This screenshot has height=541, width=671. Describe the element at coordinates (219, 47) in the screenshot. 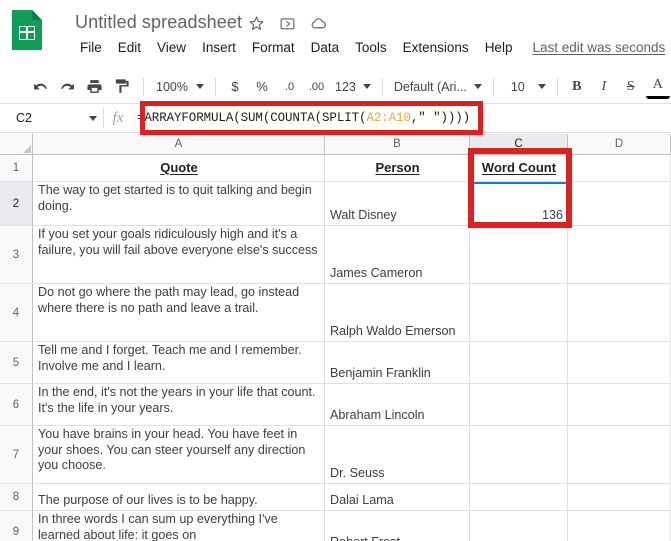

I see `menu-item-insert: Insert` at that location.